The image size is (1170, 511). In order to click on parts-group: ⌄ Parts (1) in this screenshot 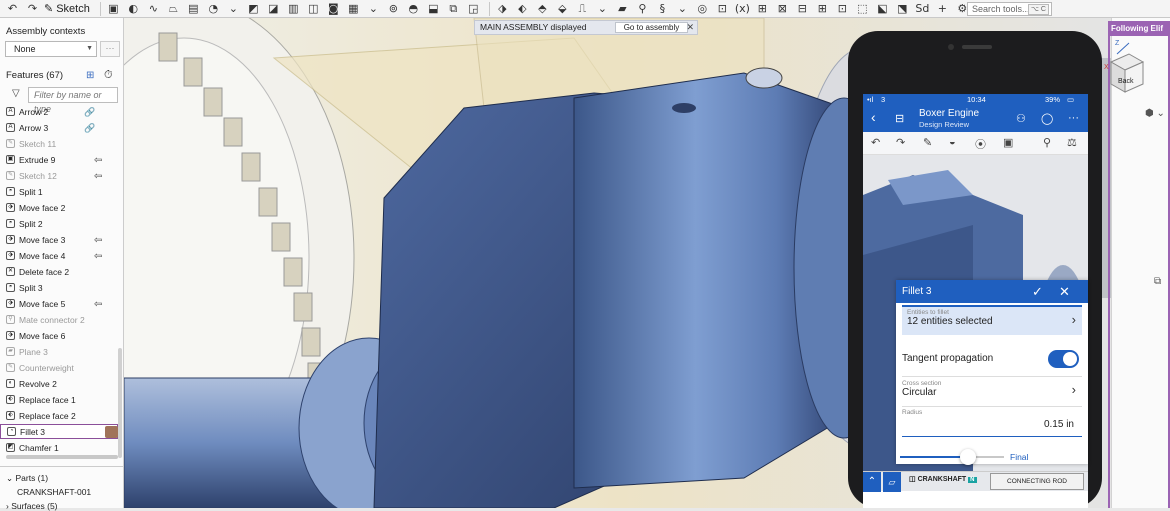, I will do `click(27, 478)`.